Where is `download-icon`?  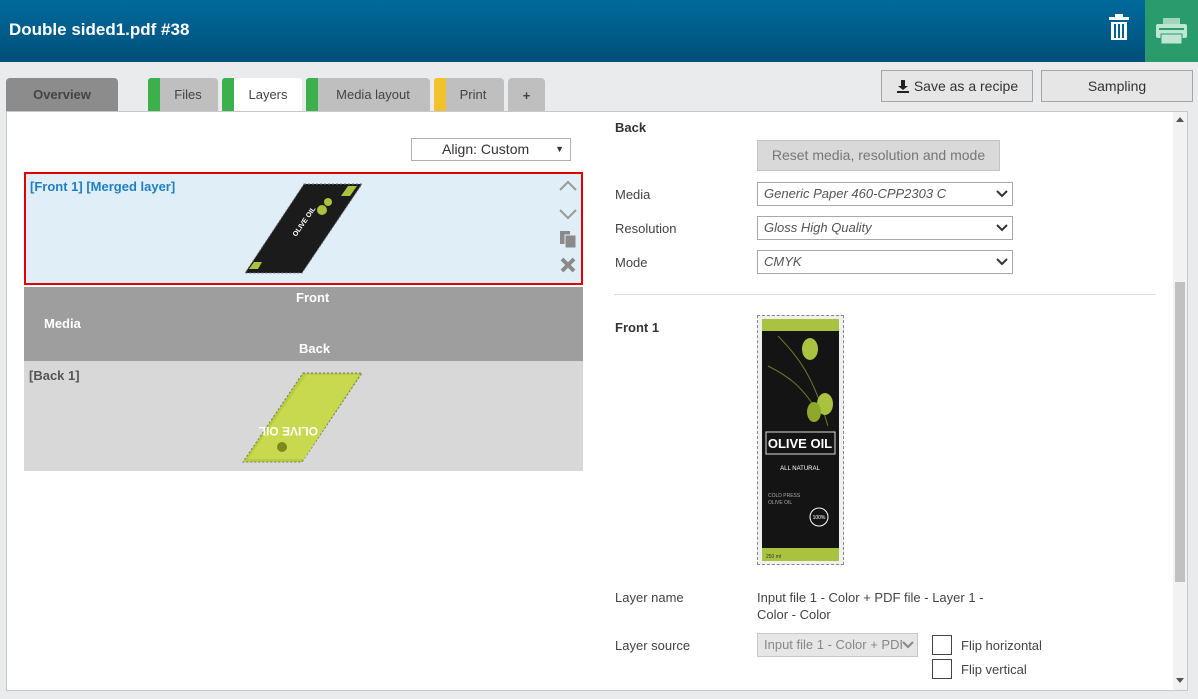
download-icon is located at coordinates (902, 86).